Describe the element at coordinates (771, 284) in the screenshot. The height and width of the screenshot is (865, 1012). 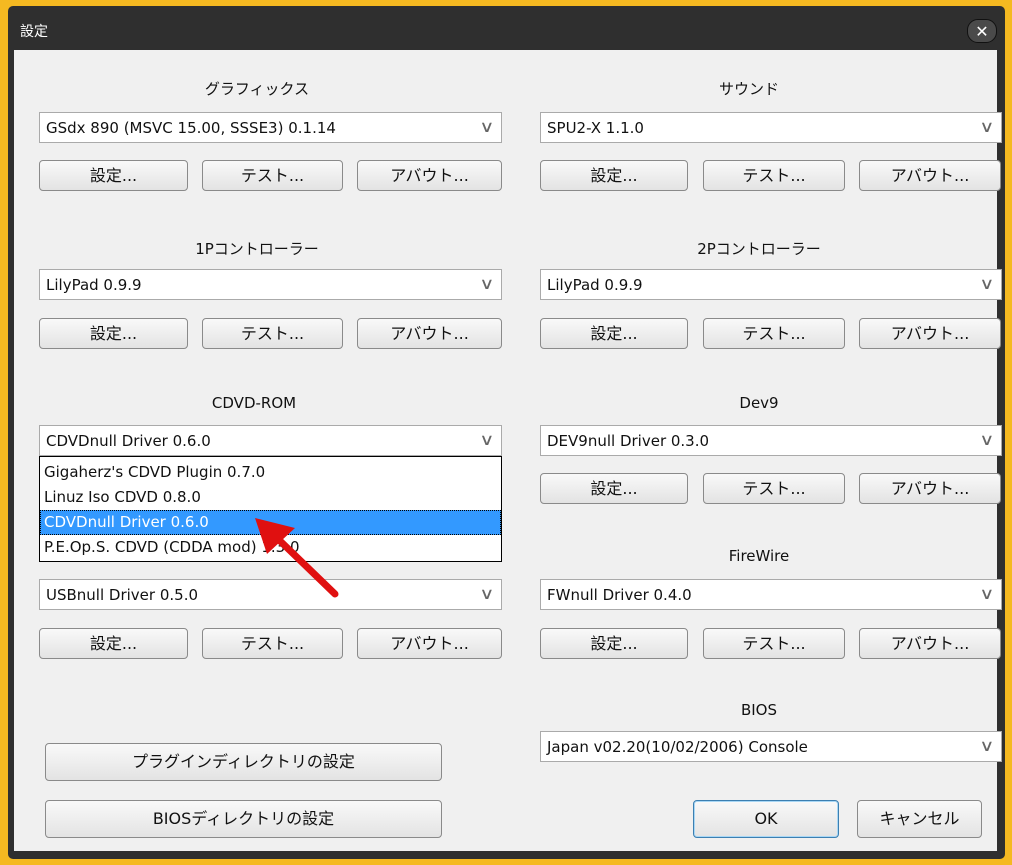
I see `pad2-plugin-select: LilyPad 0.9.9 ∨` at that location.